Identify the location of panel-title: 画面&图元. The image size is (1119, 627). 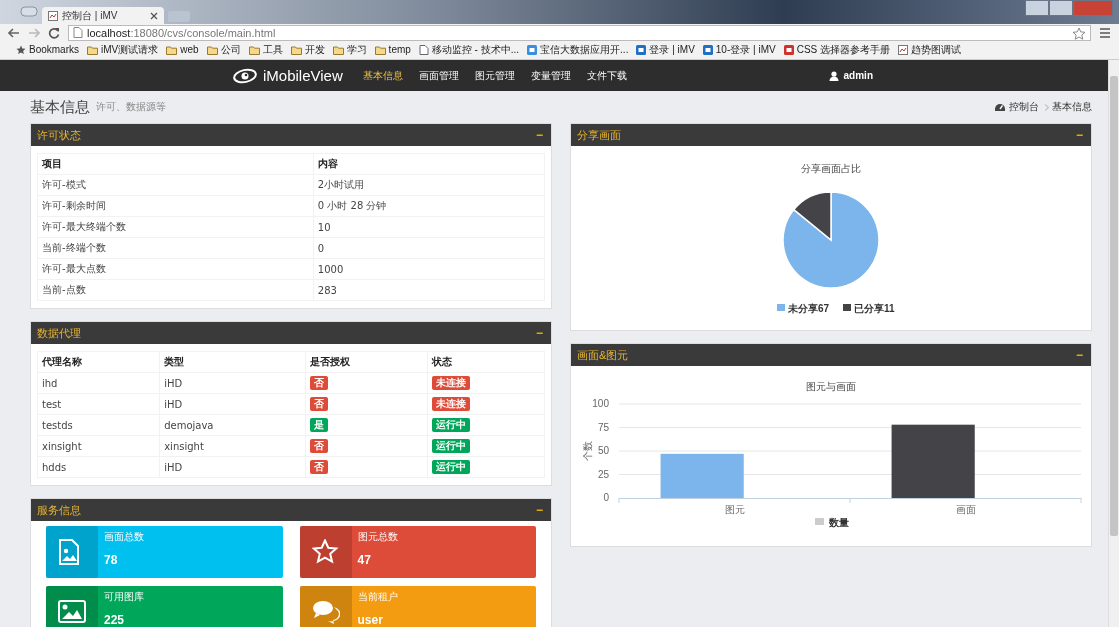
(603, 355).